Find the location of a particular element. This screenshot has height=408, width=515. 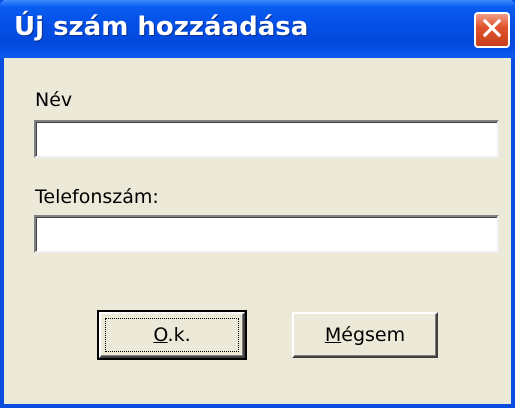

phone-input is located at coordinates (266, 234).